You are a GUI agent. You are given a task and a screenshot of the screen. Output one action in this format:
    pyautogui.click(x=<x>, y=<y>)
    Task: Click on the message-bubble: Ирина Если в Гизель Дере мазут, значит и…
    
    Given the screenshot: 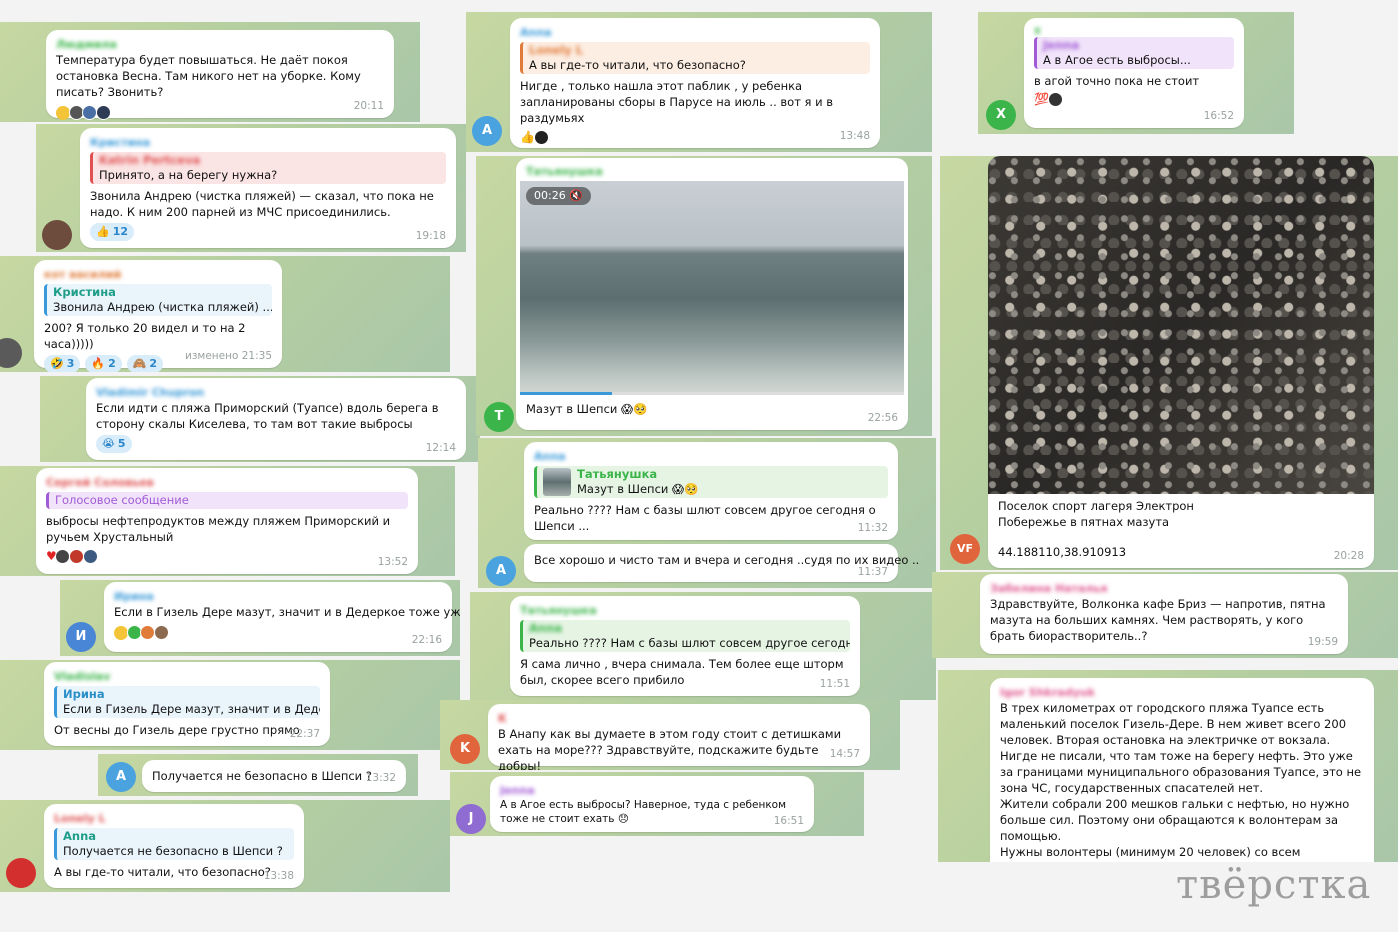 What is the action you would take?
    pyautogui.click(x=282, y=617)
    